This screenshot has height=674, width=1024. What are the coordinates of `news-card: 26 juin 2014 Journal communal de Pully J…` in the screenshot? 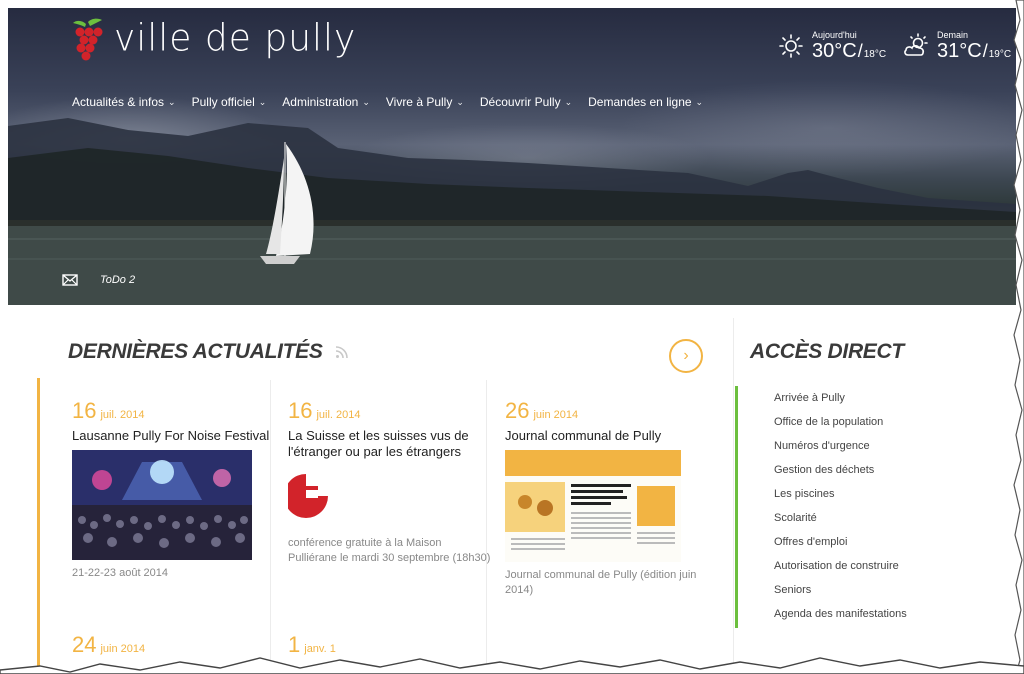 It's located at (607, 498).